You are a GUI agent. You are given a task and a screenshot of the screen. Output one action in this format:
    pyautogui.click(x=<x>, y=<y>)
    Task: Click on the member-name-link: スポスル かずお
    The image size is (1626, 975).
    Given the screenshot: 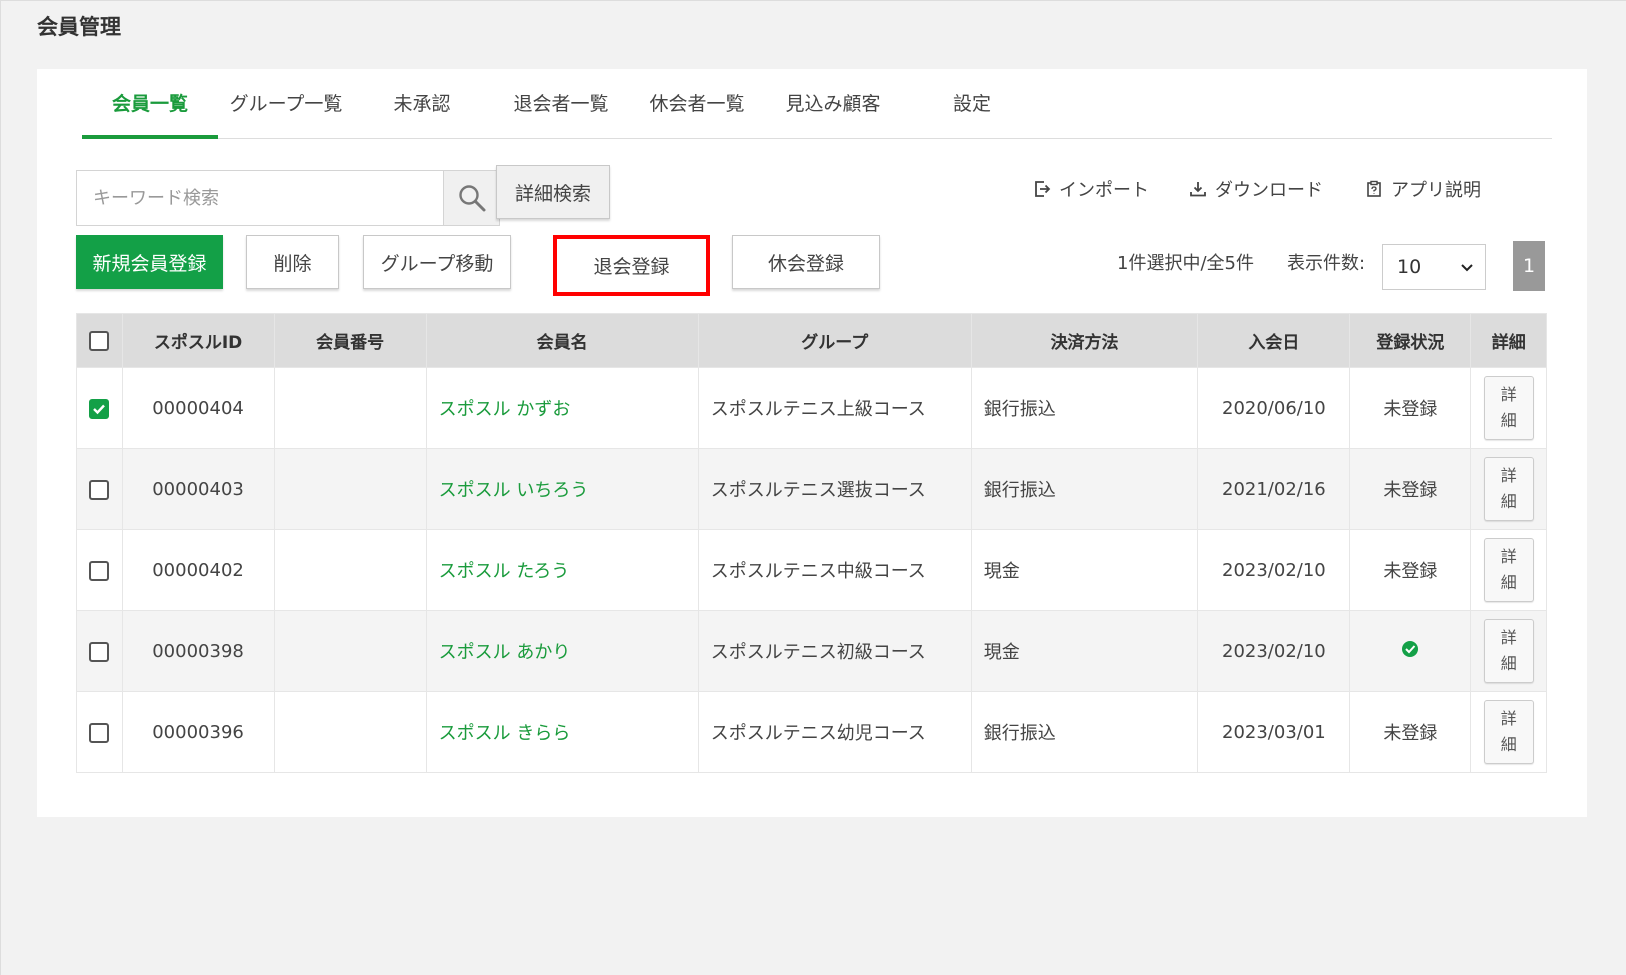 What is the action you would take?
    pyautogui.click(x=562, y=408)
    